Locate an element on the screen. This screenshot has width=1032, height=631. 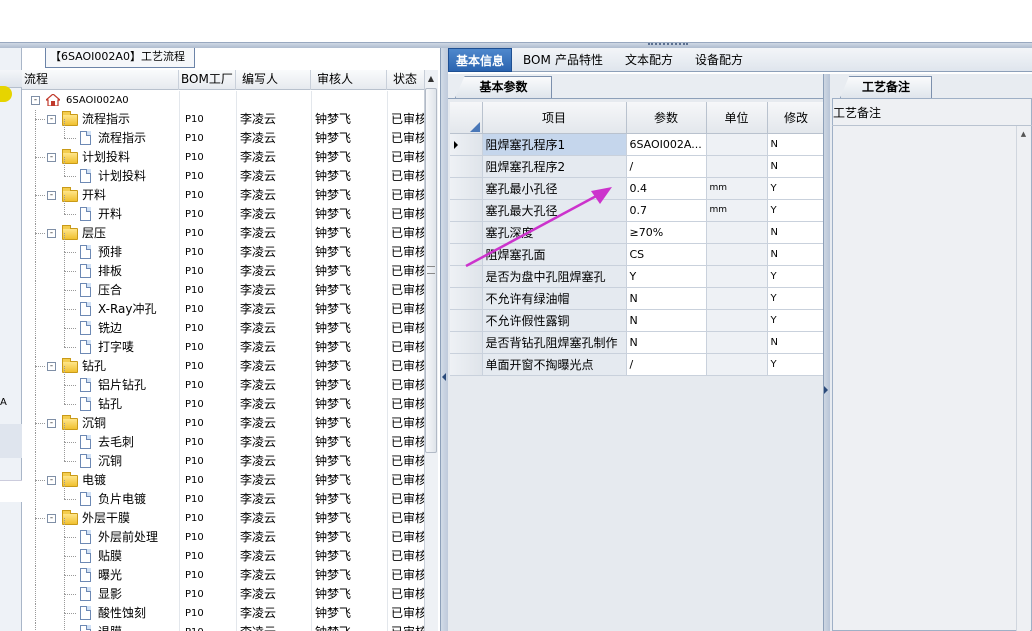
tree-row: 打字唛 P10 李凌云 钟梦飞 已审核 is located at coordinates (223, 342).